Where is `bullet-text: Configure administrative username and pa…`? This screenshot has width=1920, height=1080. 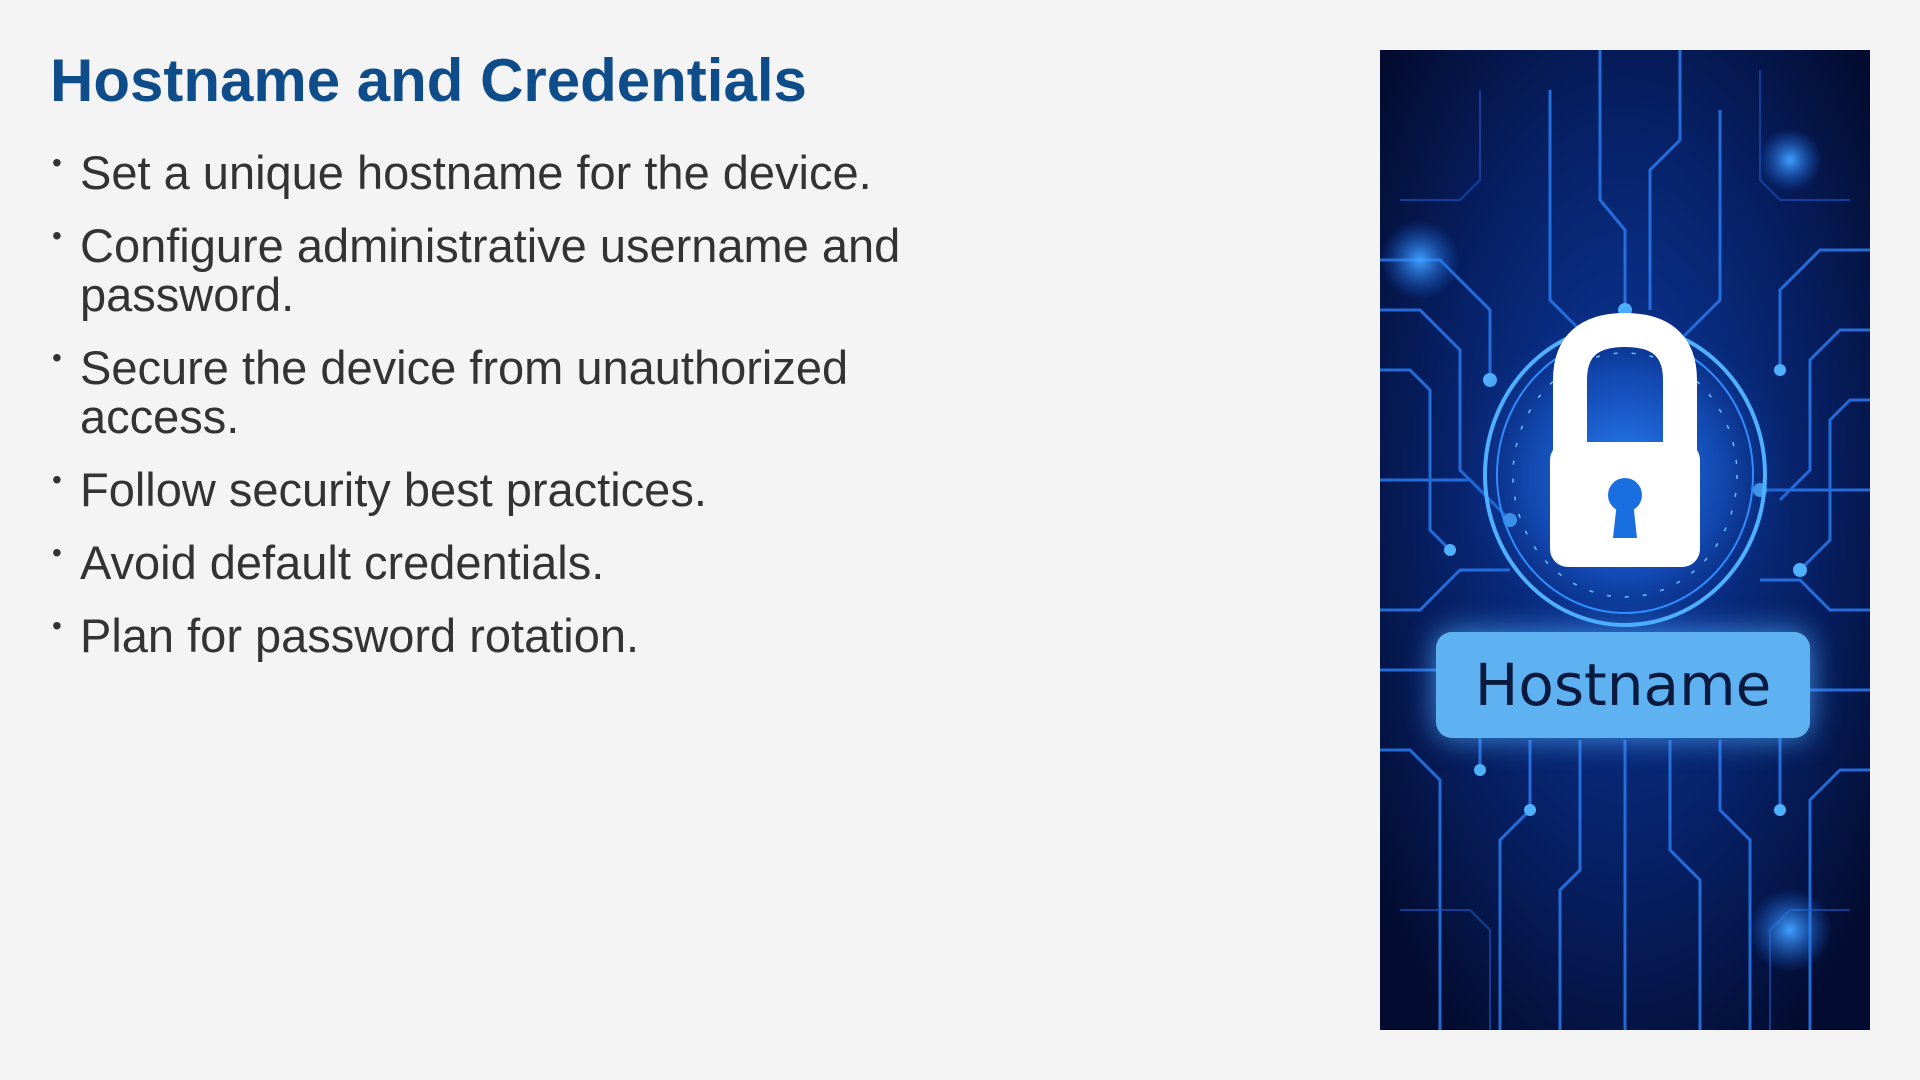 bullet-text: Configure administrative username and pa… is located at coordinates (490, 270).